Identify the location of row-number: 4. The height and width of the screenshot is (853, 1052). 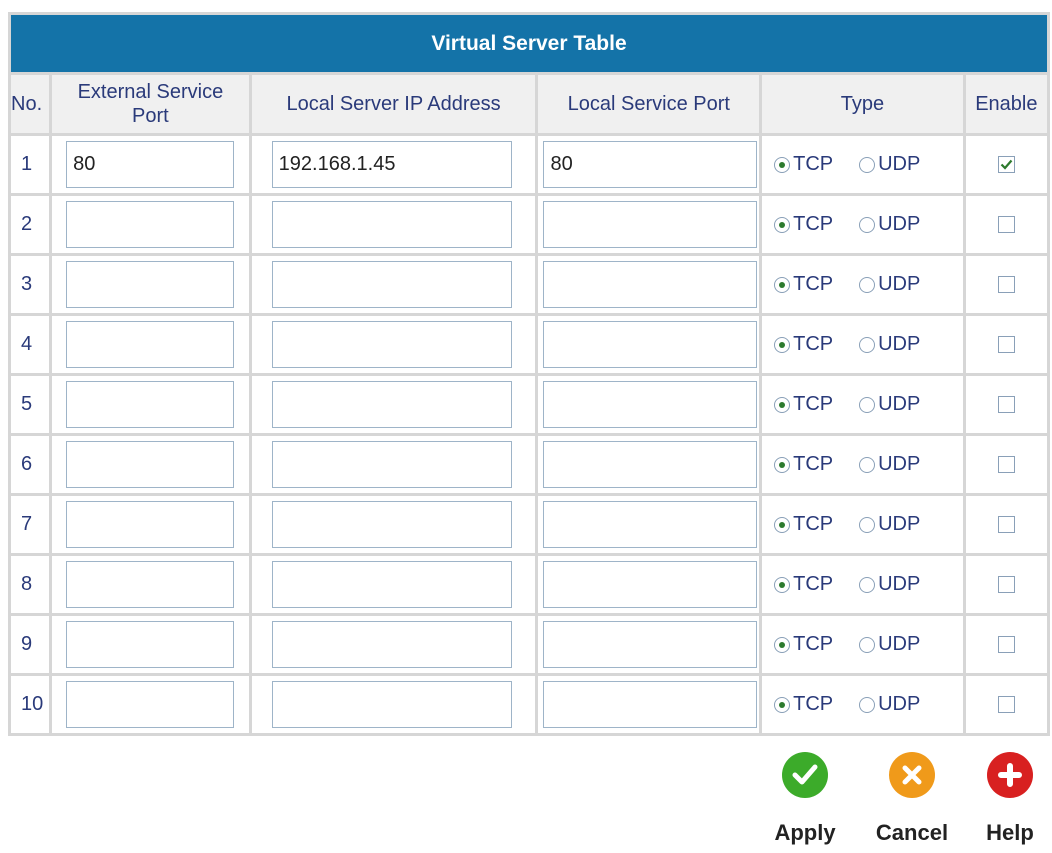
(30, 344).